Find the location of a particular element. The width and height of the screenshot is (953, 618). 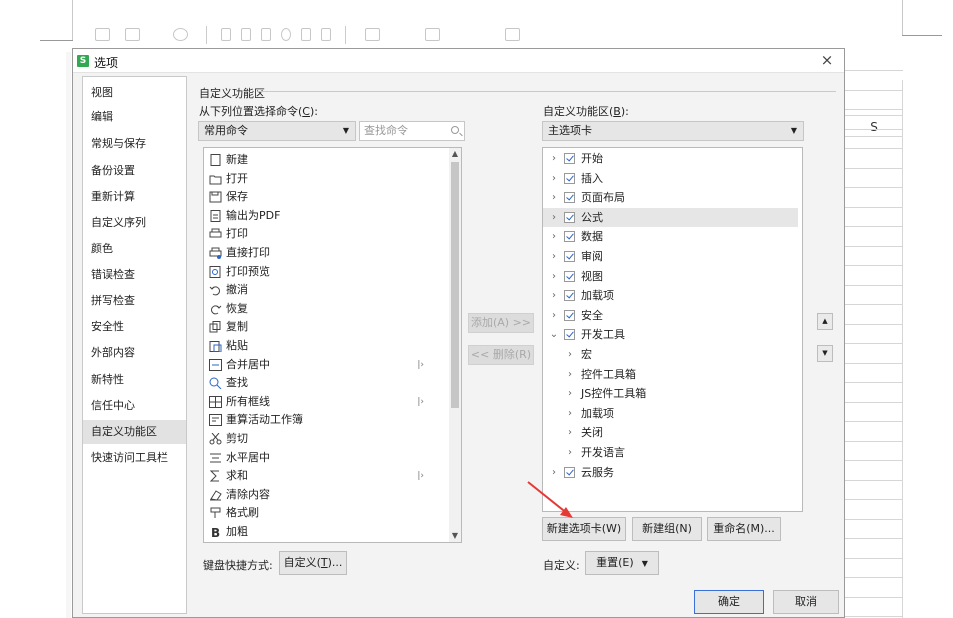

command-list-item: 重算活动工作簿 is located at coordinates (323, 420).